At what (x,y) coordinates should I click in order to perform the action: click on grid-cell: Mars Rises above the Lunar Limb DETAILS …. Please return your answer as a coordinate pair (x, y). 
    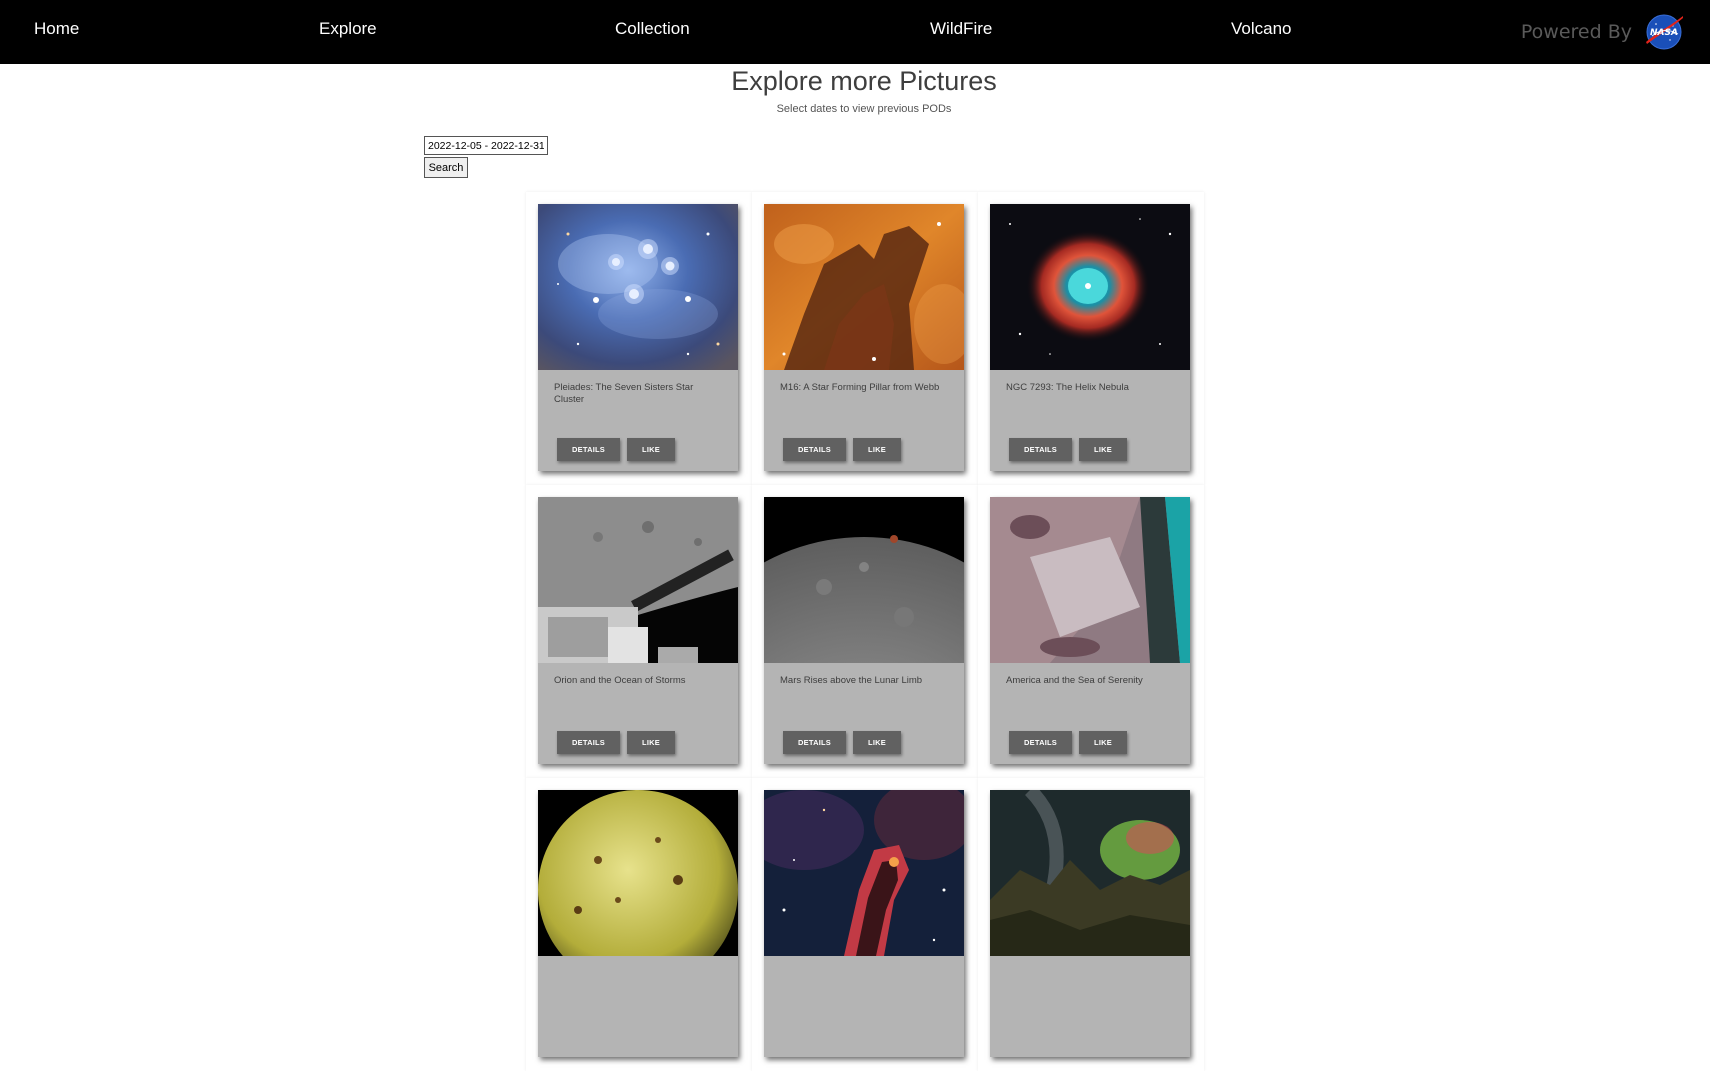
    Looking at the image, I should click on (865, 631).